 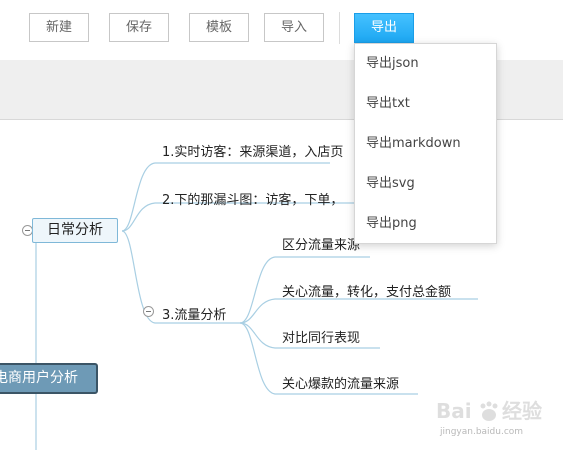 I want to click on import-button: 导入, so click(x=294, y=27).